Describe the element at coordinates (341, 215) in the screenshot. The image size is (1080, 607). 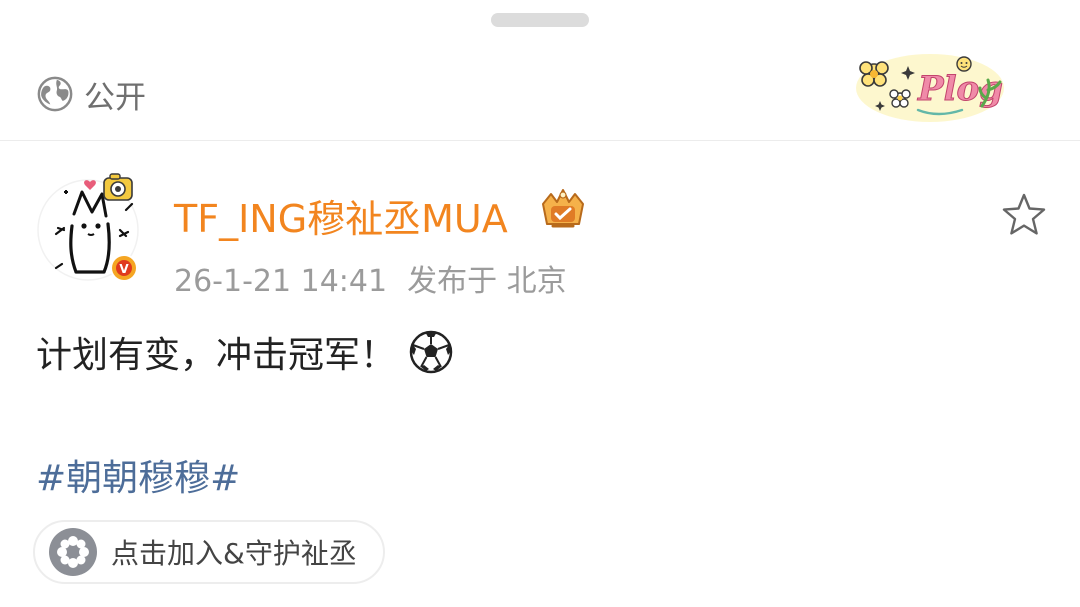
I see `username: TF_ING穆祉丞MUA` at that location.